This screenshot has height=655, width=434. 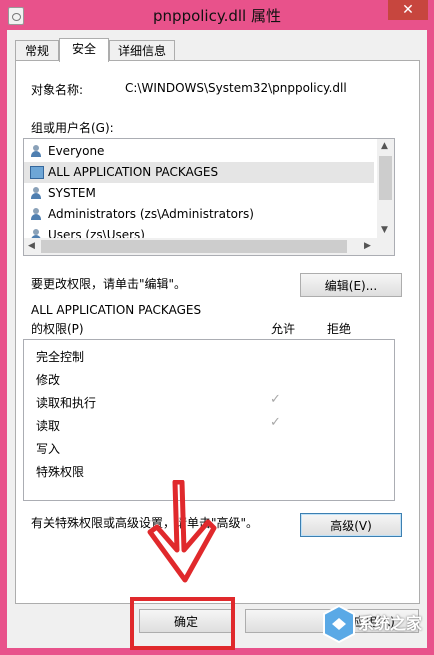 What do you see at coordinates (339, 329) in the screenshot?
I see `deny-header: 拒绝` at bounding box center [339, 329].